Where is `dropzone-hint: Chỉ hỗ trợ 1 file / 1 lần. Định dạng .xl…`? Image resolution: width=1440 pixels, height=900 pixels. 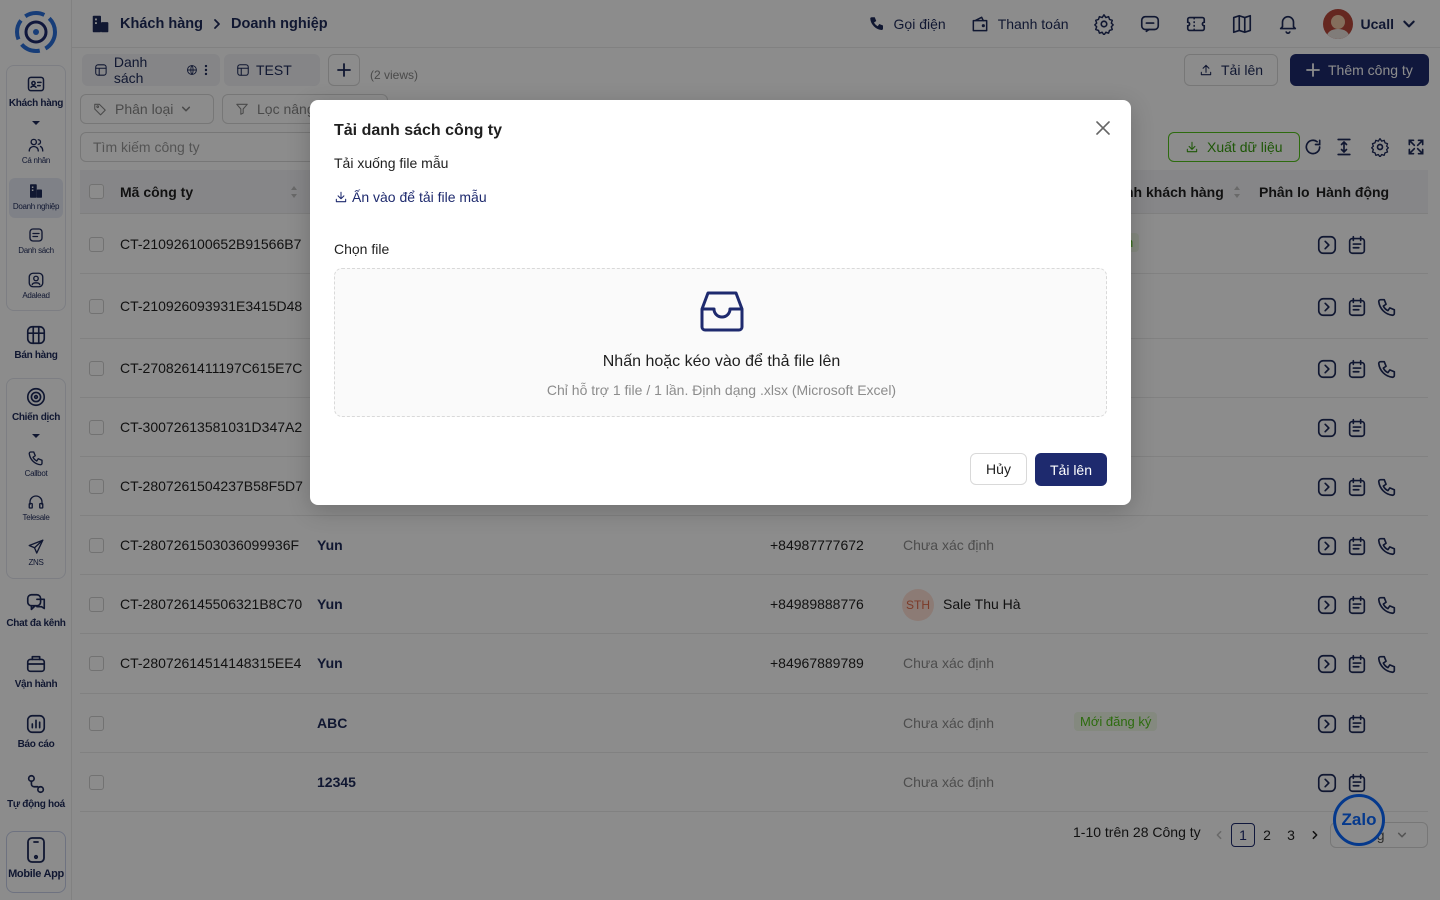 dropzone-hint: Chỉ hỗ trợ 1 file / 1 lần. Định dạng .xl… is located at coordinates (721, 390).